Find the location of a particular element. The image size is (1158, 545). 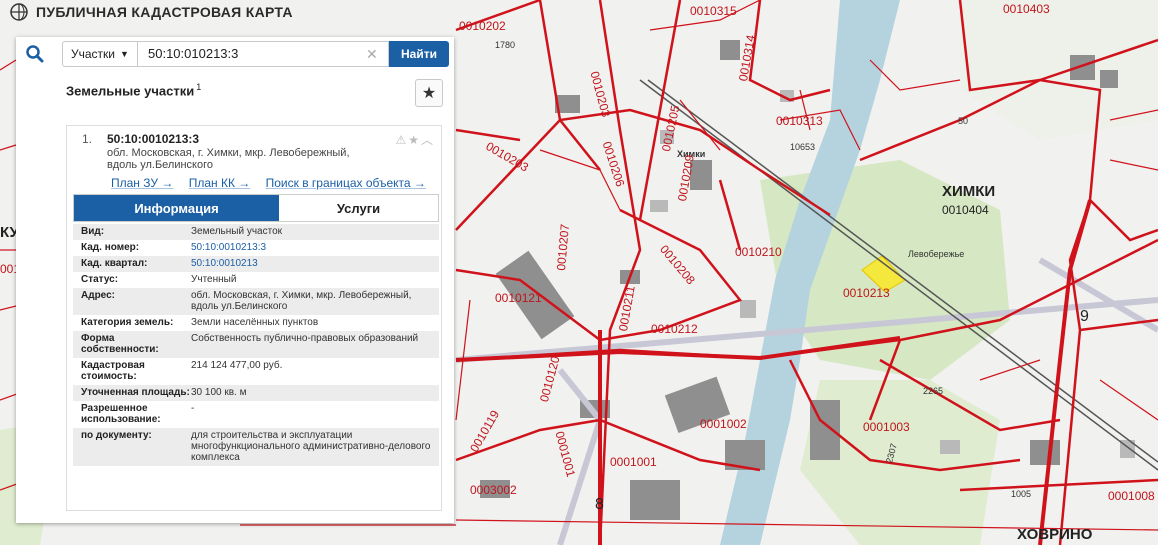

parcel-label: 0010210 is located at coordinates (758, 252).